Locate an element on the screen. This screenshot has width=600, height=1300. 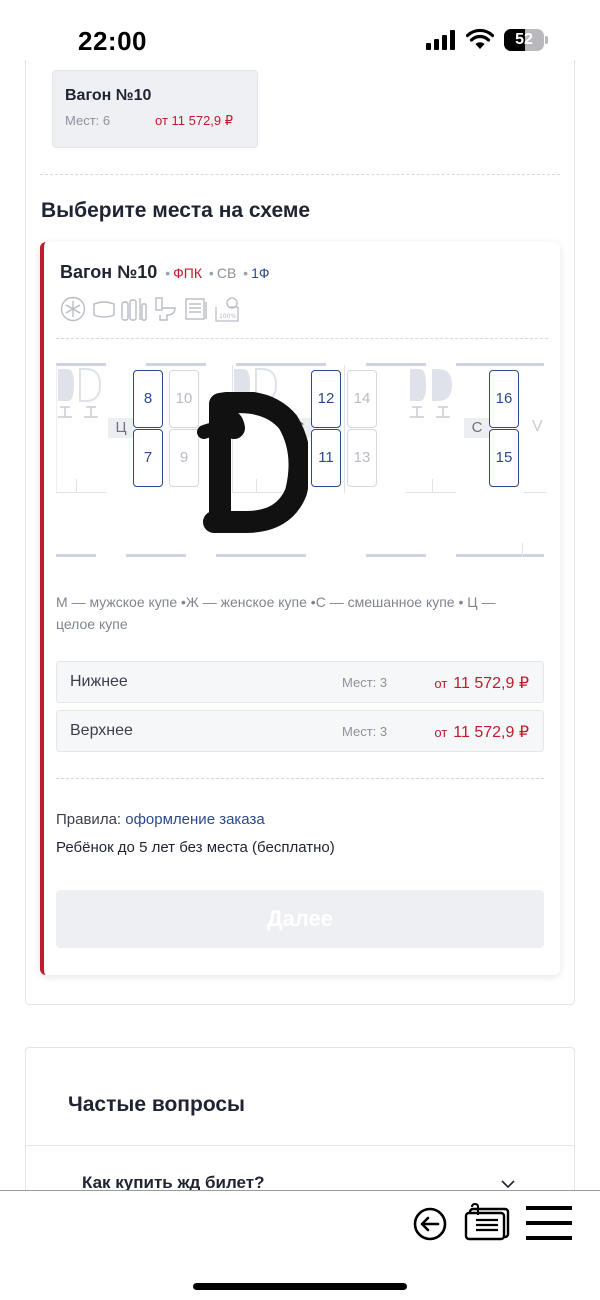
rules-line: Правила: оформление заказа is located at coordinates (160, 819).